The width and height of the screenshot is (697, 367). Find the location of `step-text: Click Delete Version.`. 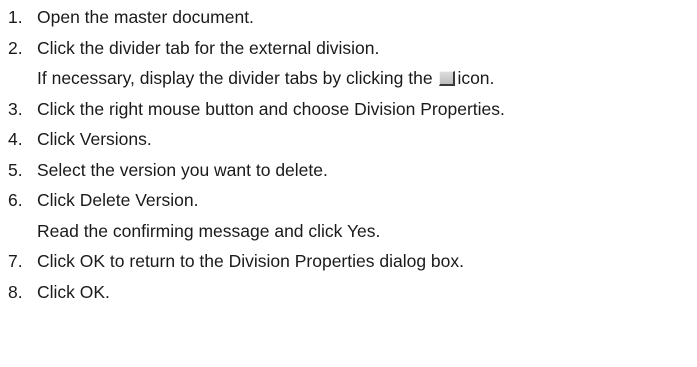

step-text: Click Delete Version. is located at coordinates (118, 200).